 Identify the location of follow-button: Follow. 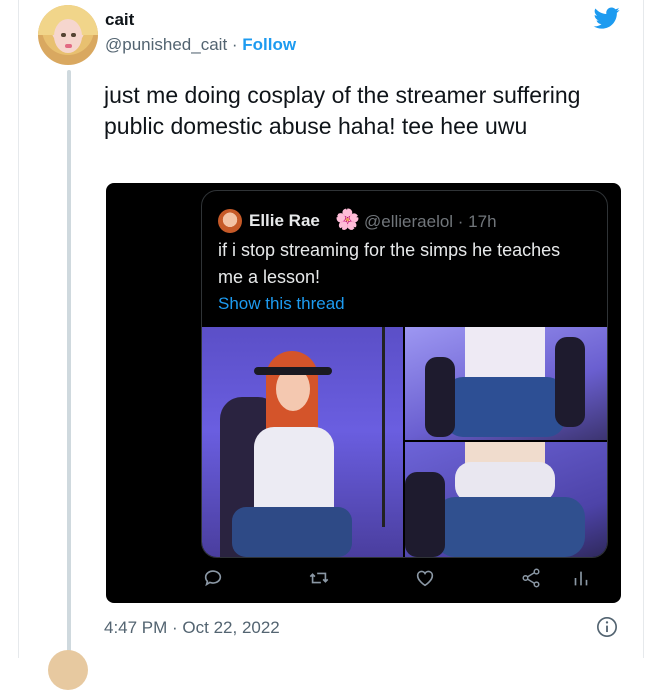
(269, 44).